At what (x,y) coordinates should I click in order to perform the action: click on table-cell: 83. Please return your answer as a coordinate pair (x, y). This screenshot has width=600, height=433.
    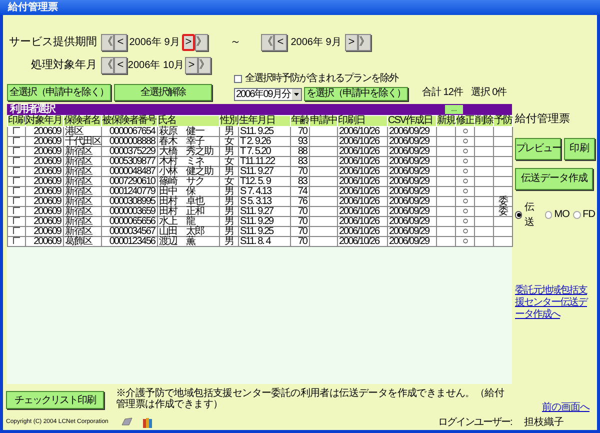
    Looking at the image, I should click on (302, 161).